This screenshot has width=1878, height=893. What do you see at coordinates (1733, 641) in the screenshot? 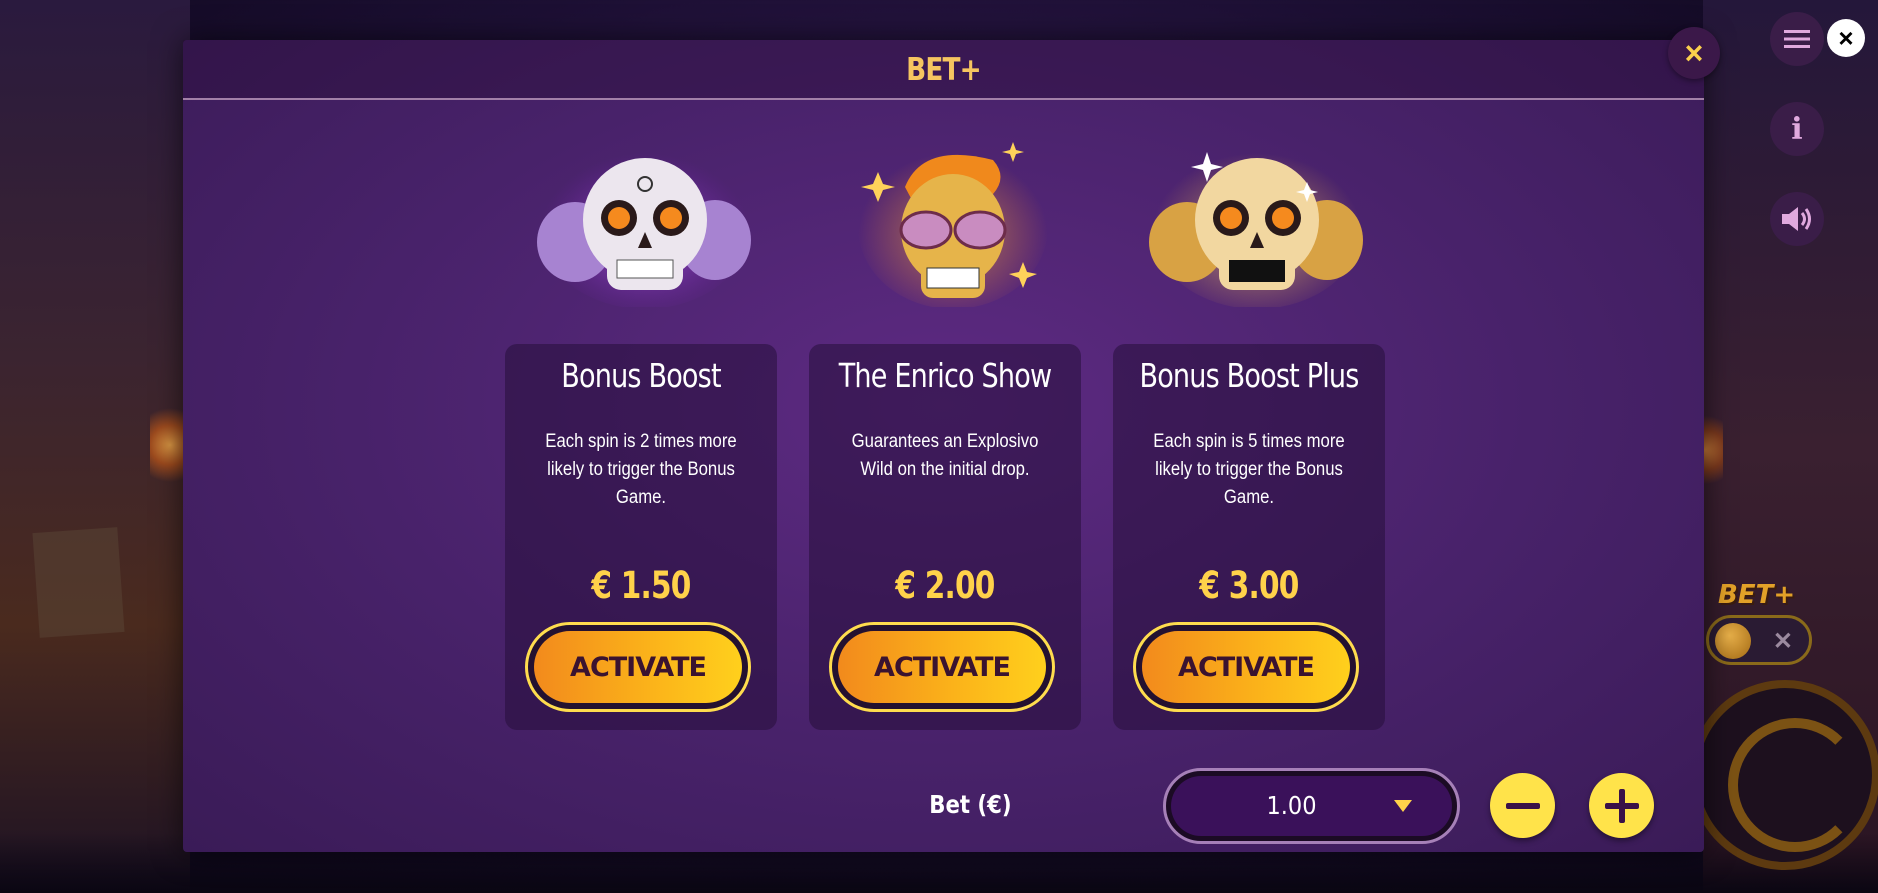
I see `toggle-knob` at bounding box center [1733, 641].